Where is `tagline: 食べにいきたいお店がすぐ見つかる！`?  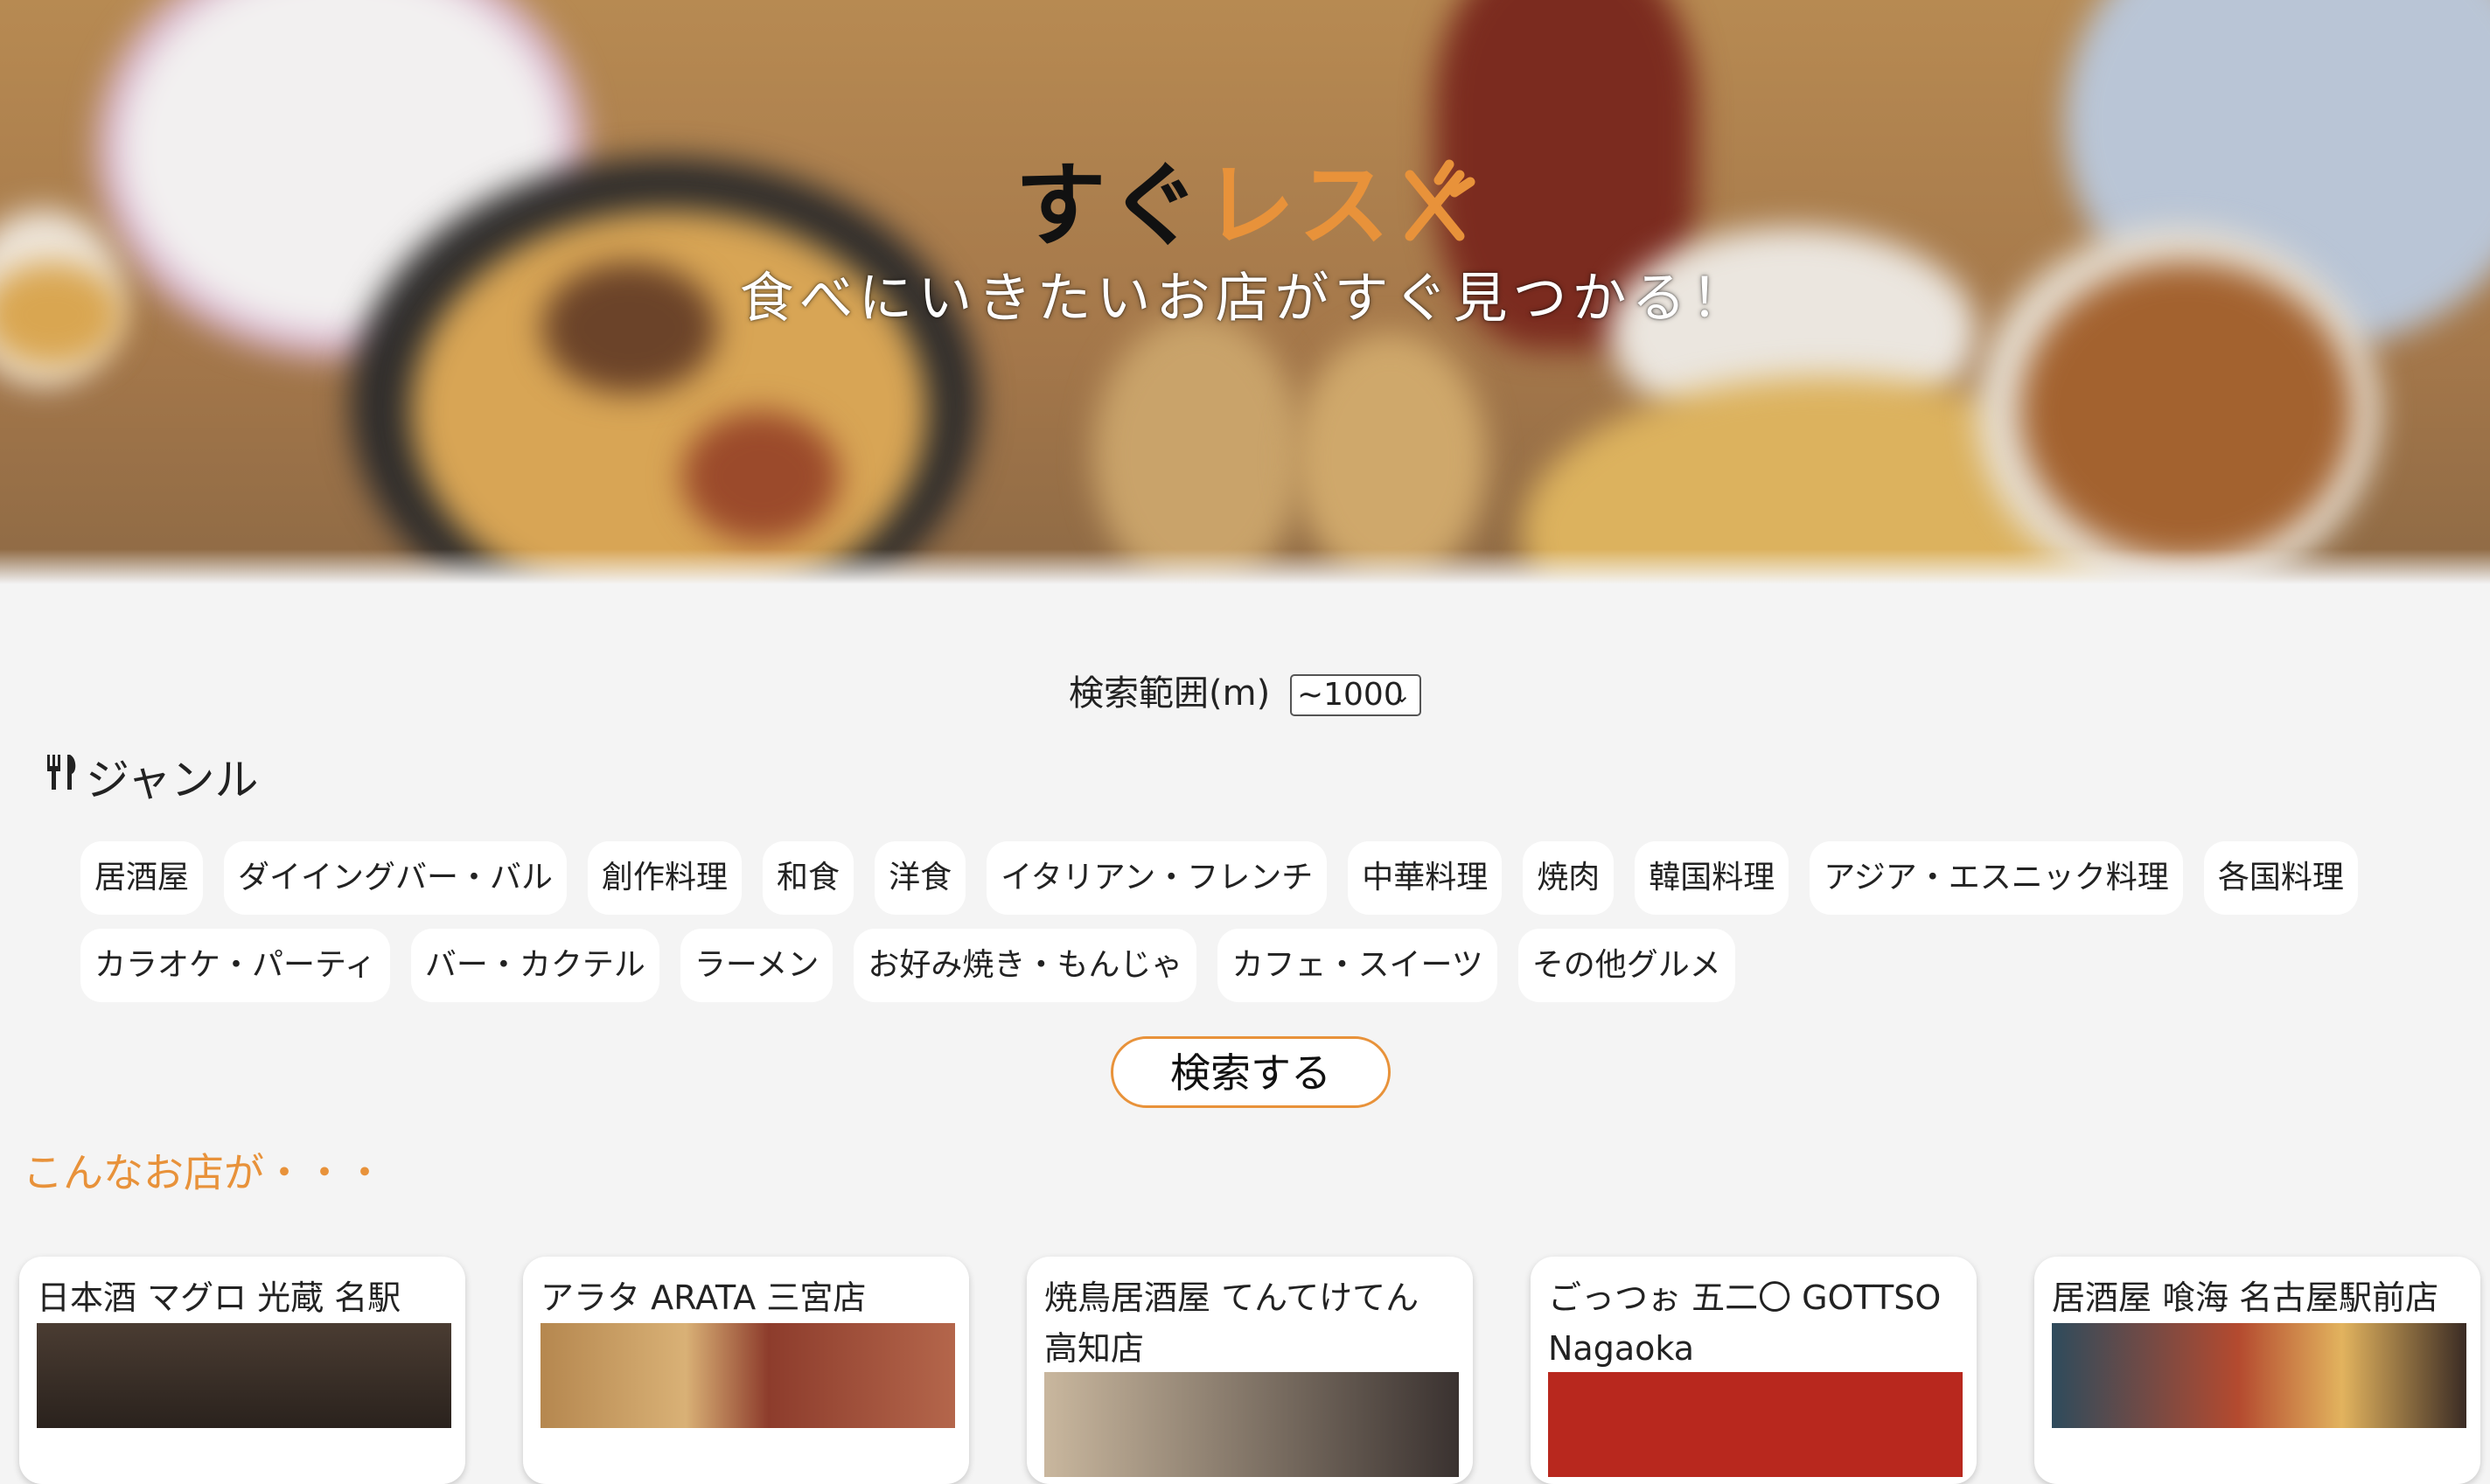 tagline: 食べにいきたいお店がすぐ見つかる！ is located at coordinates (1245, 298).